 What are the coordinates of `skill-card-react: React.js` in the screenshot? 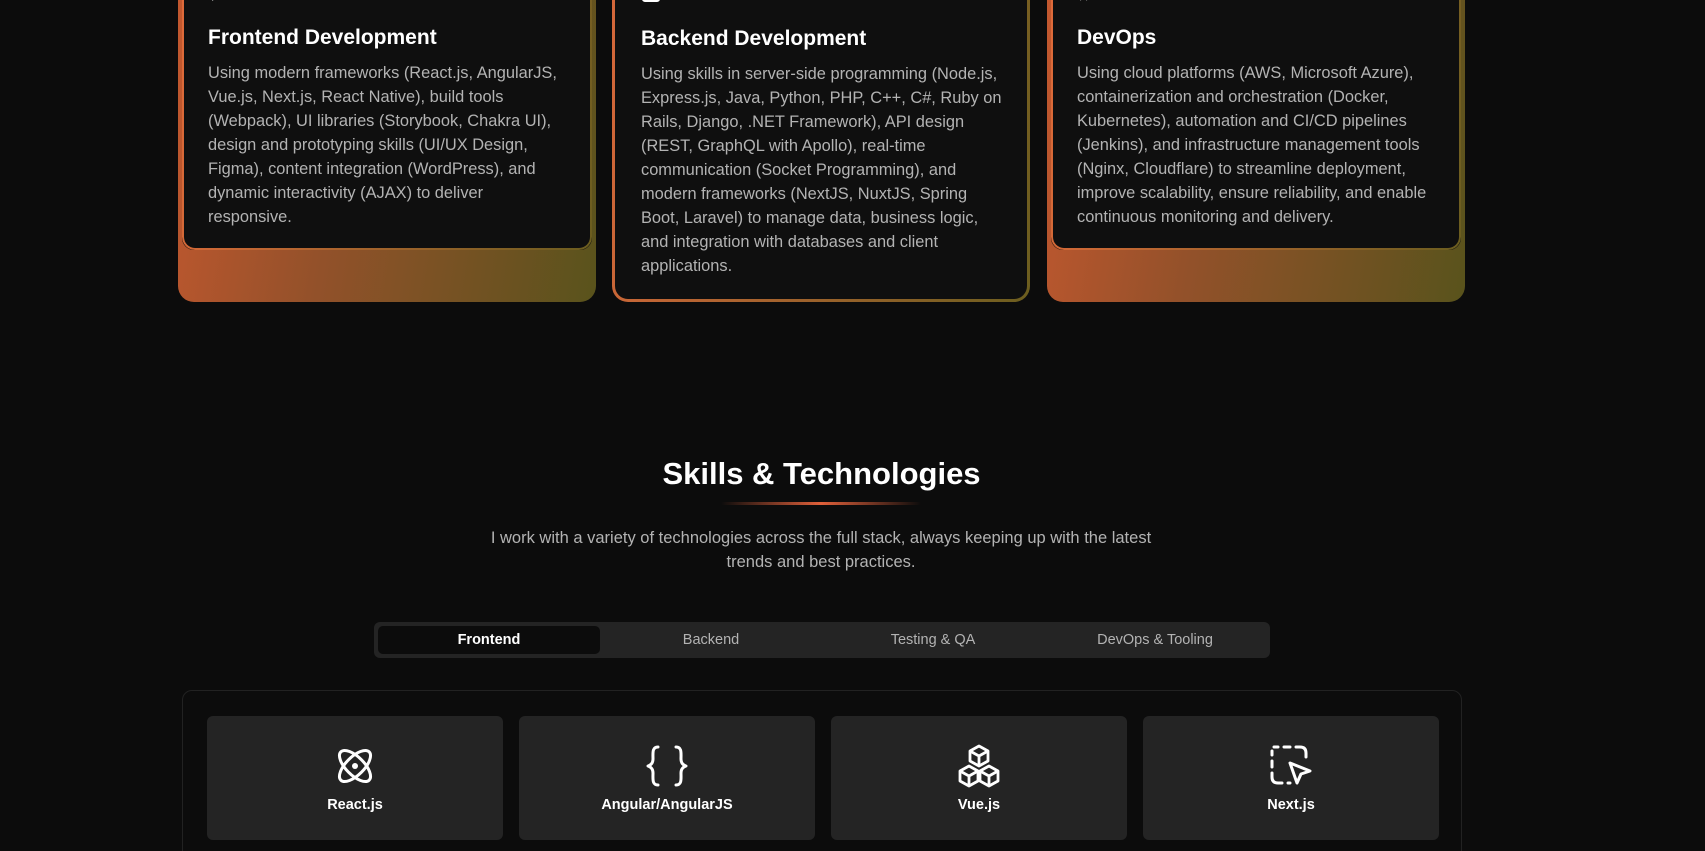 It's located at (355, 778).